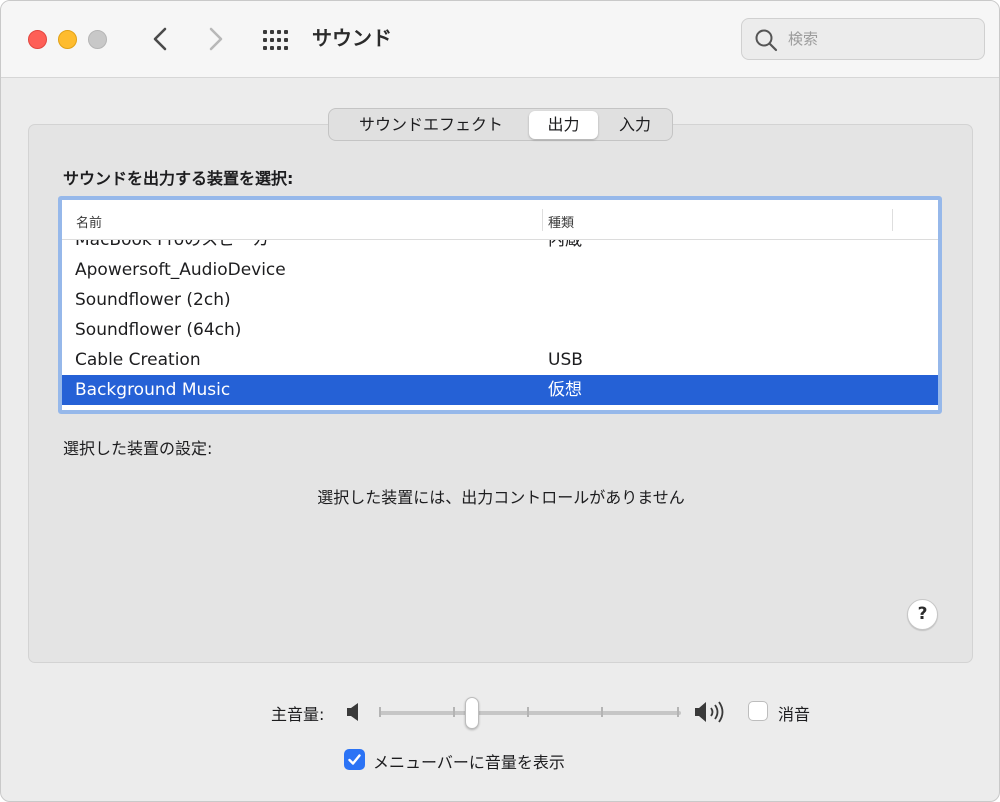  Describe the element at coordinates (469, 762) in the screenshot. I see `show-volume-in-menubar-label: メニューバーに音量を表示` at that location.